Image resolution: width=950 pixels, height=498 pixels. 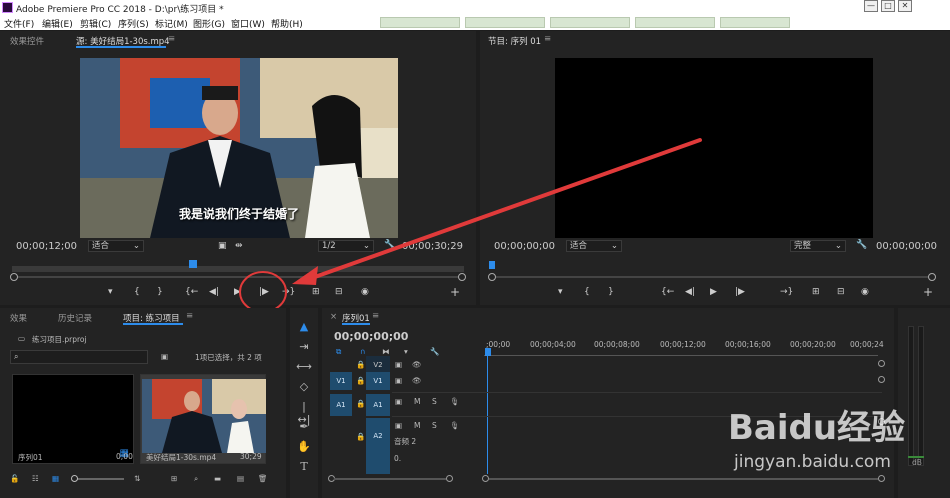 What do you see at coordinates (813, 344) in the screenshot?
I see `ruler-label: 00;00;20;00` at bounding box center [813, 344].